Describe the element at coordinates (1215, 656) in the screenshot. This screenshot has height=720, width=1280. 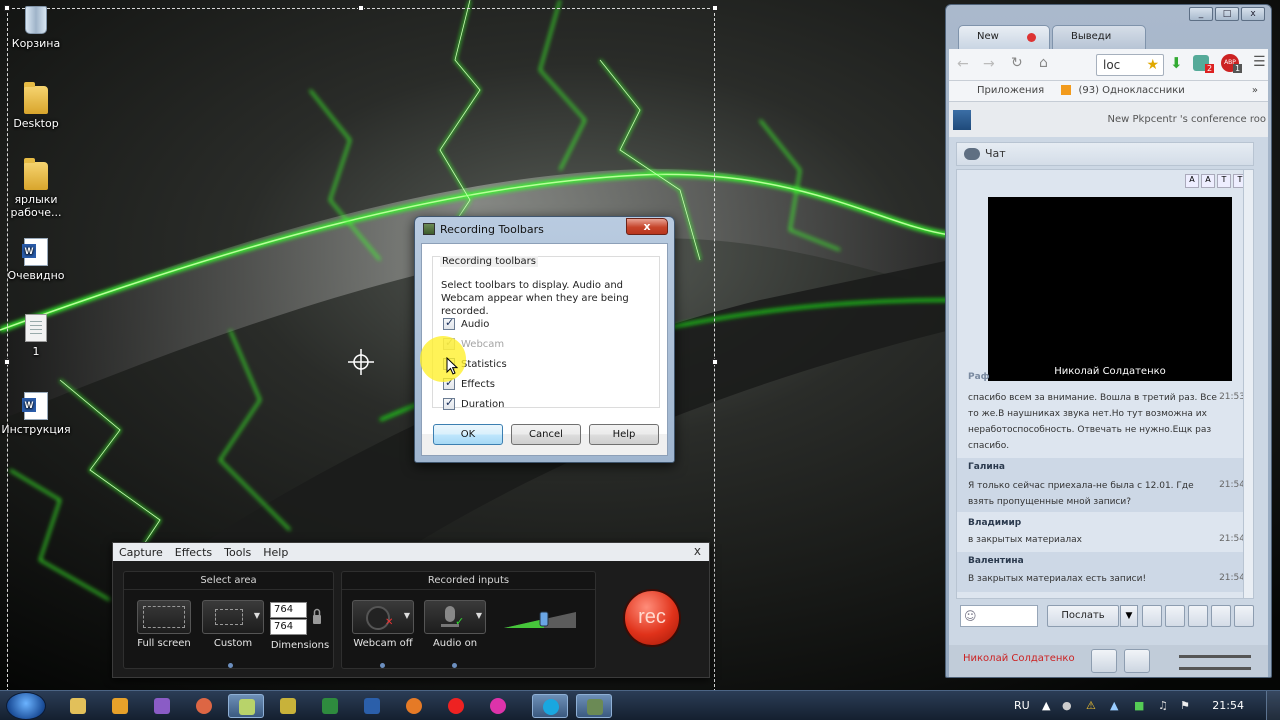
I see `volume-slider` at that location.